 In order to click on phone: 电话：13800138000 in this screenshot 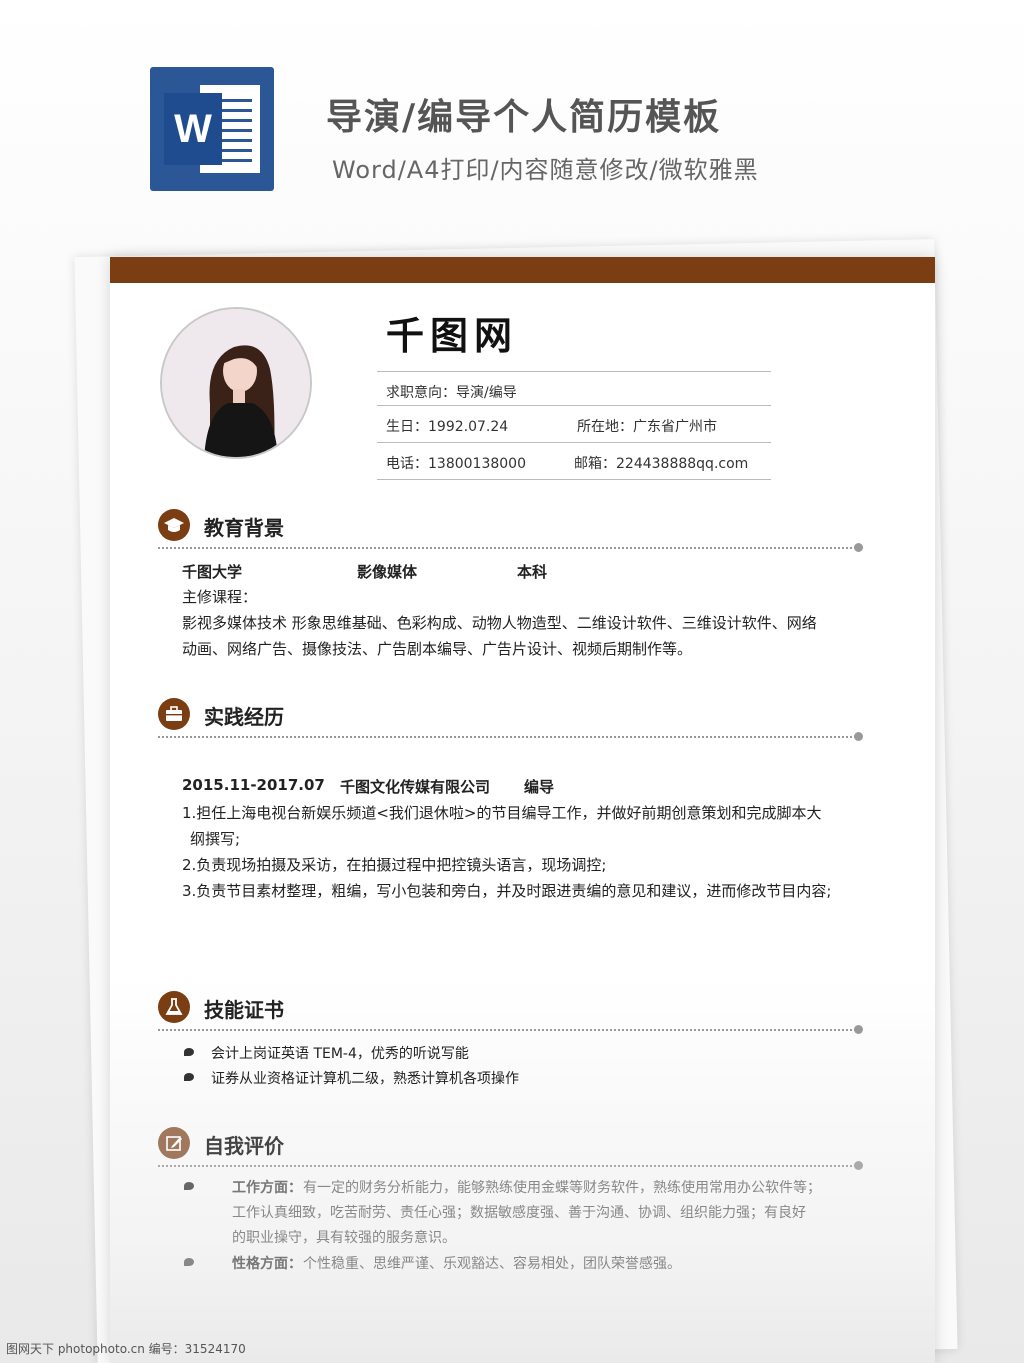, I will do `click(456, 464)`.